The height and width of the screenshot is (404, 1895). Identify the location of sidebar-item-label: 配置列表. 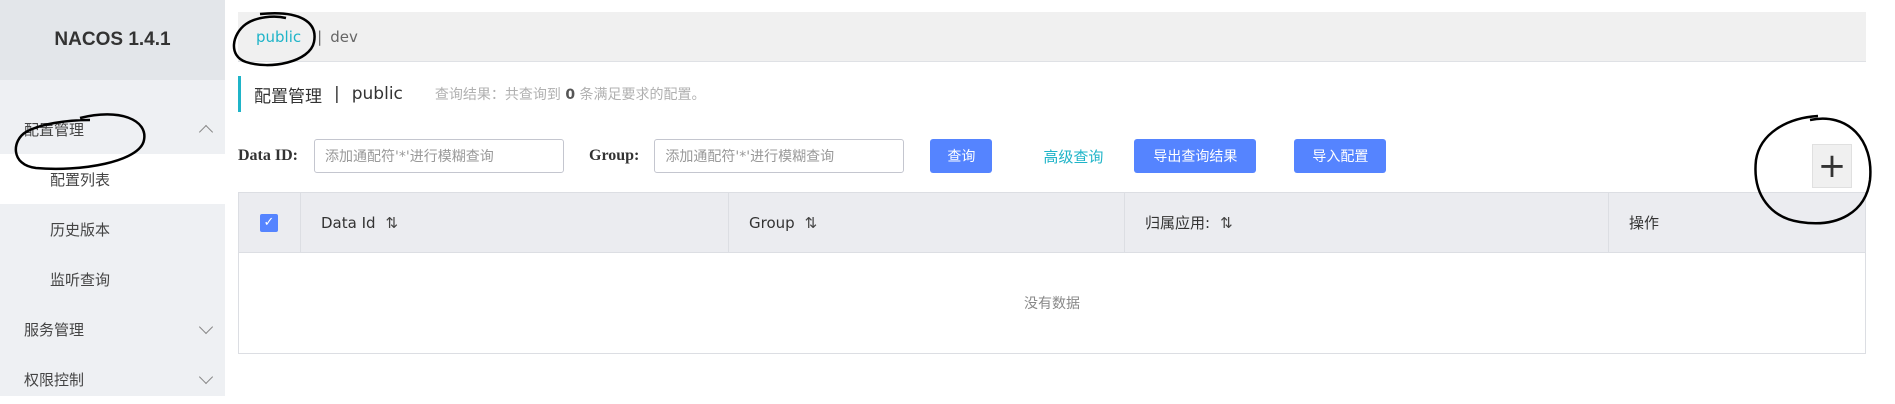
(80, 179).